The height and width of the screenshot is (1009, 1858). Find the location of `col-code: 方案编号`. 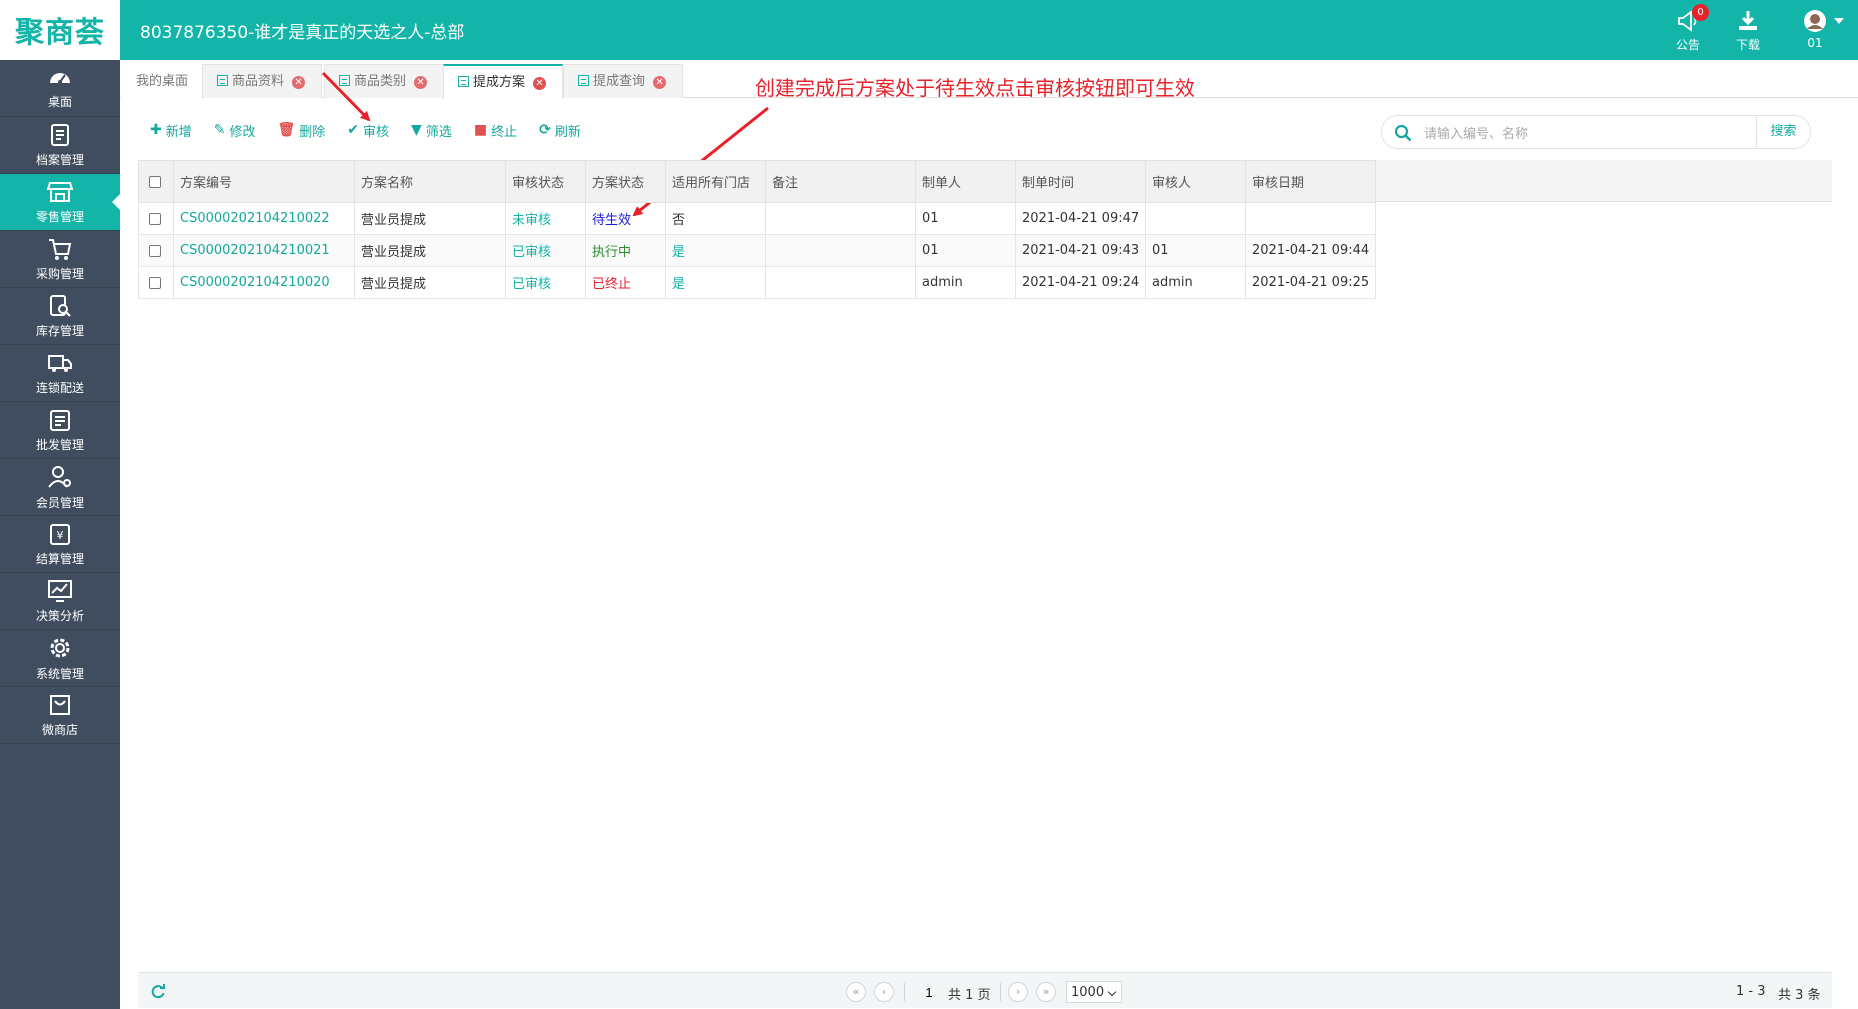

col-code: 方案编号 is located at coordinates (264, 181).